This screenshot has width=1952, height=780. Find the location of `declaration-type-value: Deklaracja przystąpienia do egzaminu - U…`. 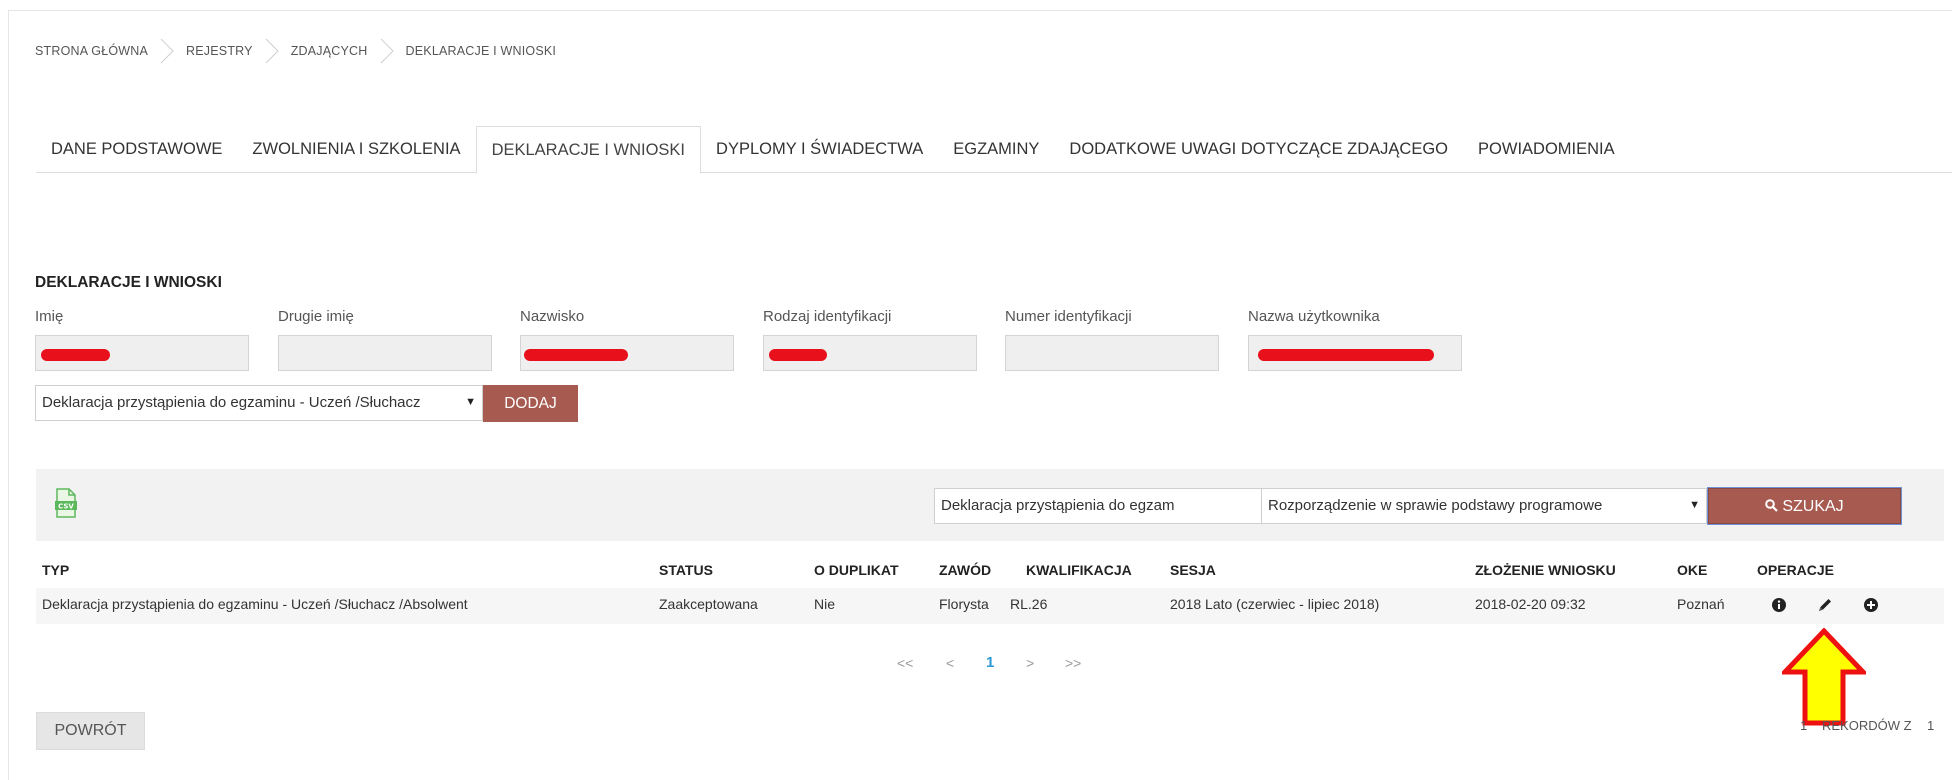

declaration-type-value: Deklaracja przystąpienia do egzaminu - U… is located at coordinates (231, 402).